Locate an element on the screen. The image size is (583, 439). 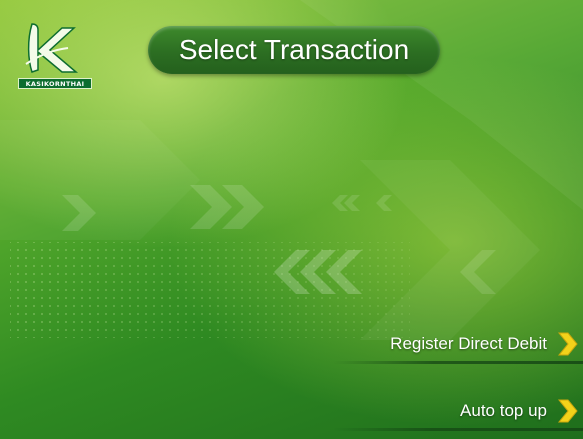
kasikornthai-logo: KASIKORNTHAI is located at coordinates (55, 54).